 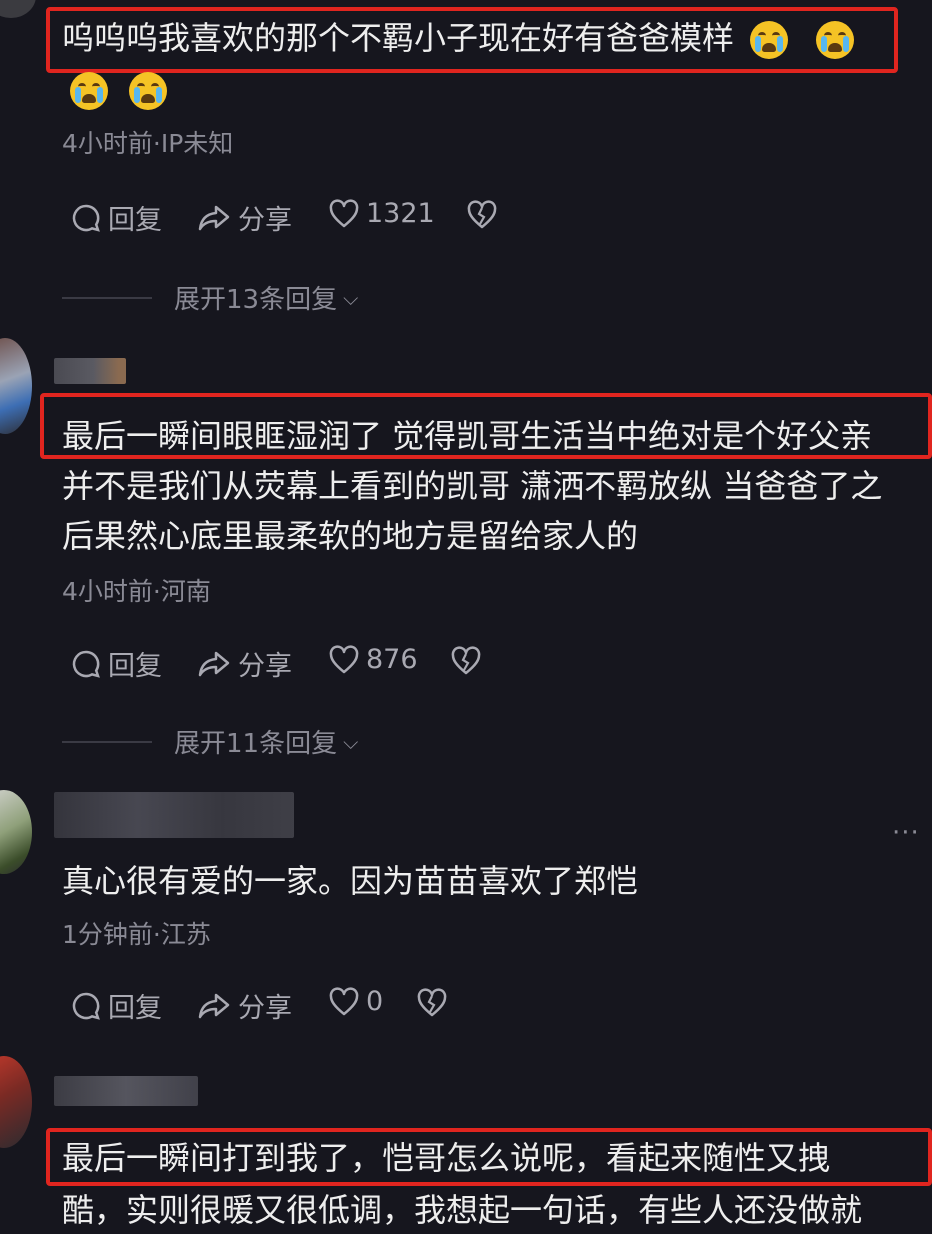 I want to click on emoji-row, so click(x=119, y=91).